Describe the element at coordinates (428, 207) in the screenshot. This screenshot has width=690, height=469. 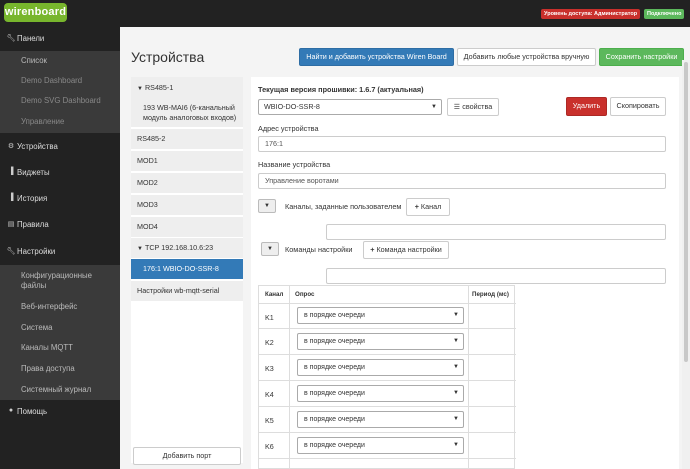
I see `add-channel-button: + Канал` at that location.